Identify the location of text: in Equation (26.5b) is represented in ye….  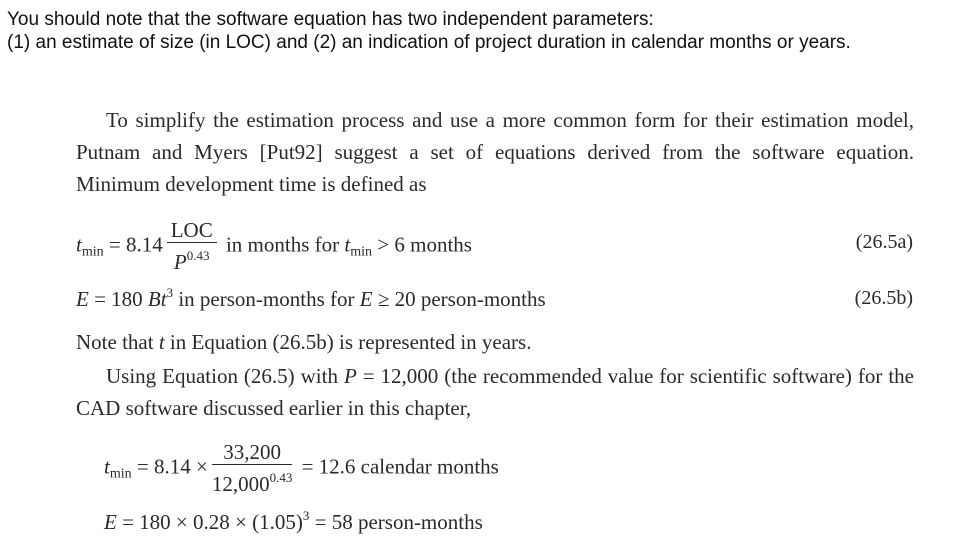
(348, 342).